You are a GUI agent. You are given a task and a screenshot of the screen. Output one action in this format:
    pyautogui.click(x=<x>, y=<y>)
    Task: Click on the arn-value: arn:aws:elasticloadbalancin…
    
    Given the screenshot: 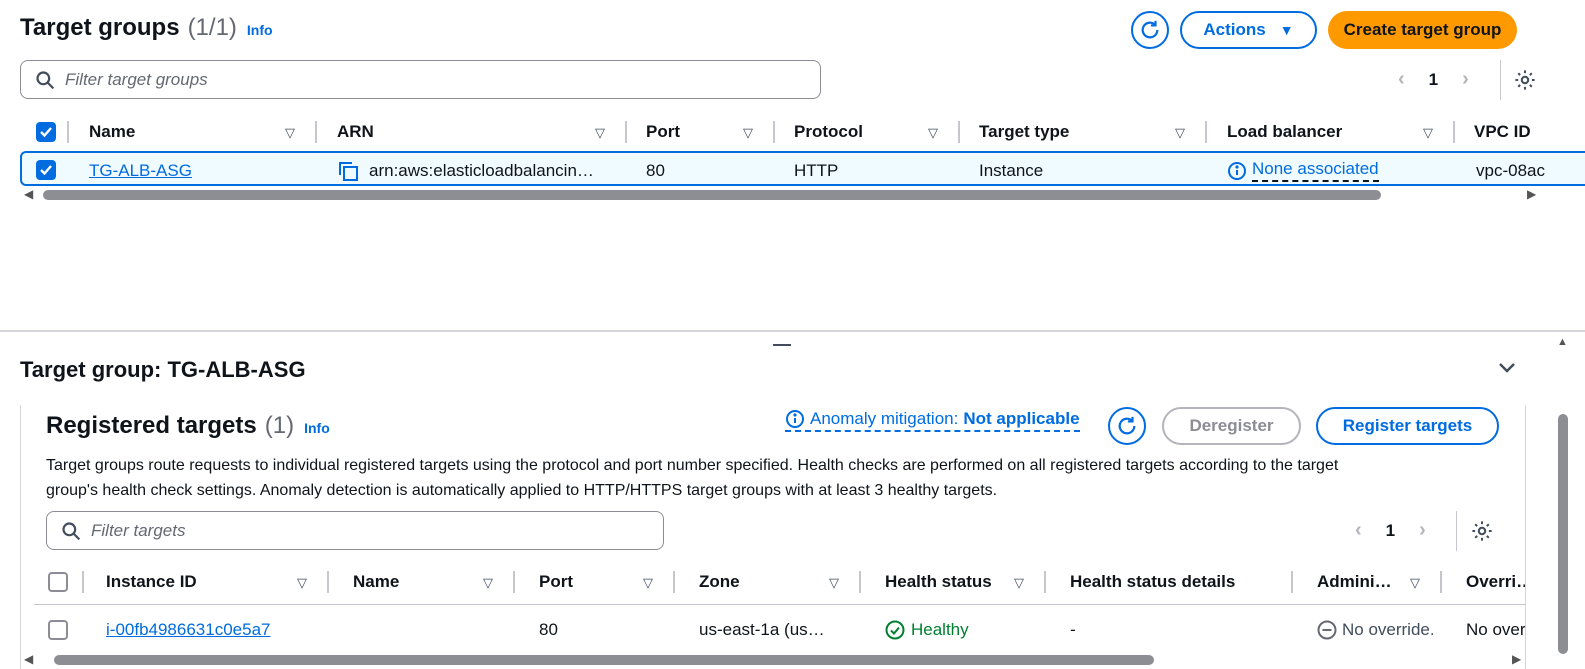 What is the action you would take?
    pyautogui.click(x=481, y=170)
    